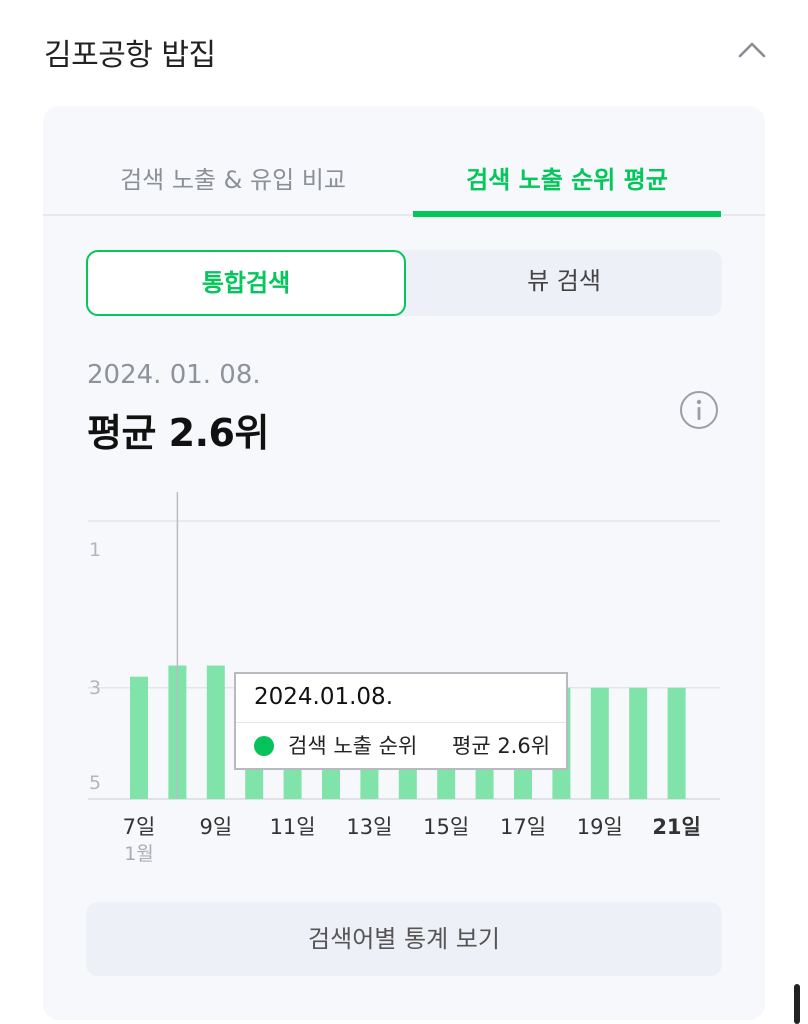 This screenshot has width=808, height=1024. I want to click on x-tick-label: 15일, so click(446, 827).